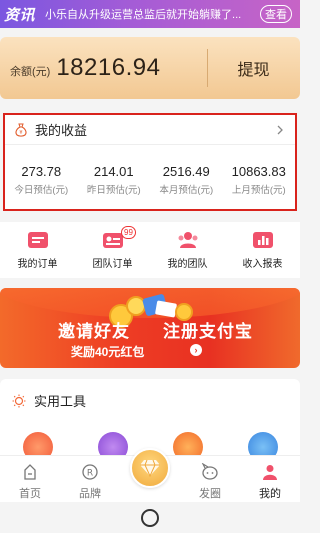 The height and width of the screenshot is (533, 320). I want to click on stat-value: 2516.49, so click(186, 171).